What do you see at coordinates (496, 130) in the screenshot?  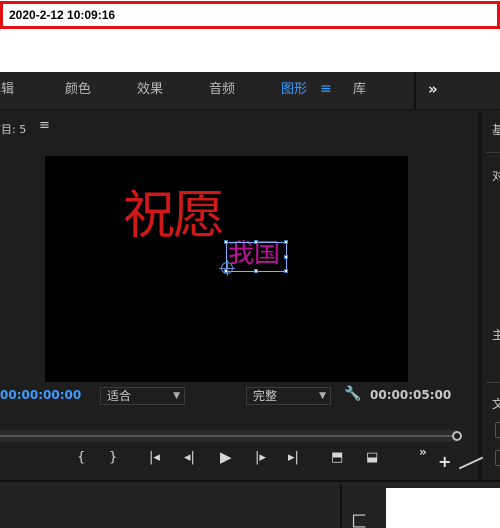 I see `panel-label: 基` at bounding box center [496, 130].